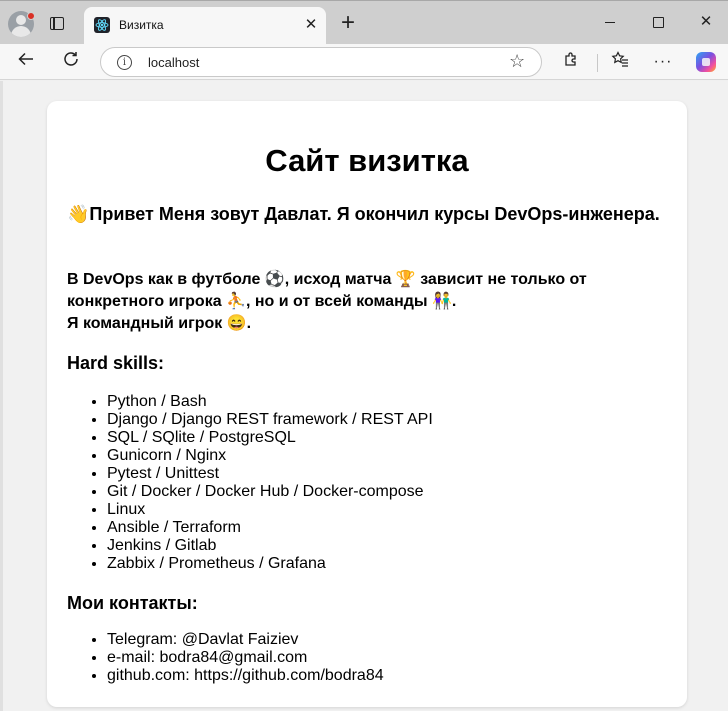 The image size is (728, 711). I want to click on close-window-button: ✕, so click(706, 22).